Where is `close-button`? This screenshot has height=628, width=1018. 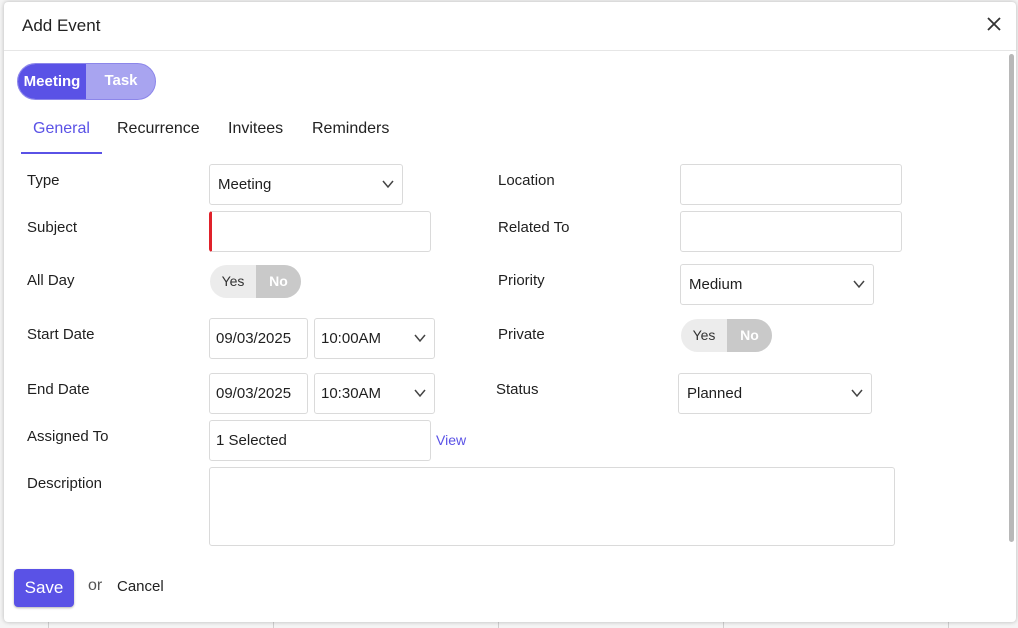 close-button is located at coordinates (994, 24).